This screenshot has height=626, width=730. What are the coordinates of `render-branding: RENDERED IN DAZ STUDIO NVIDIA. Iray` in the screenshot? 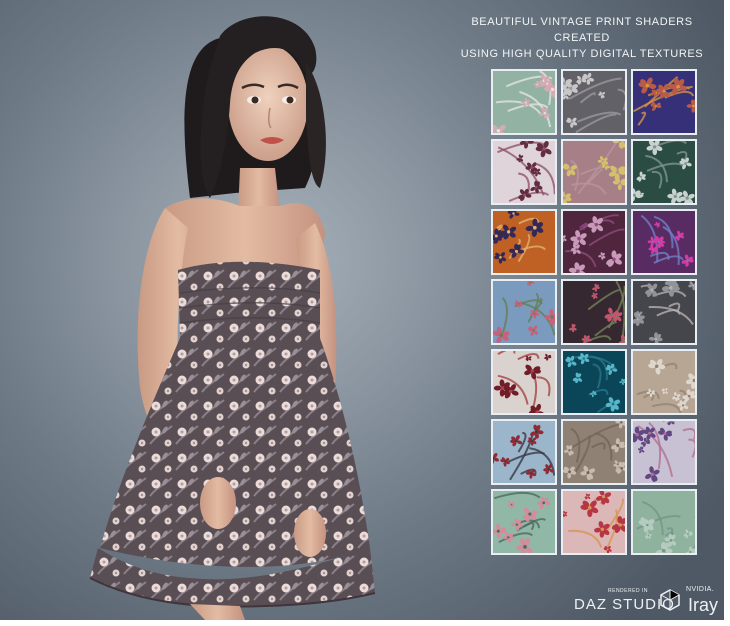 It's located at (649, 599).